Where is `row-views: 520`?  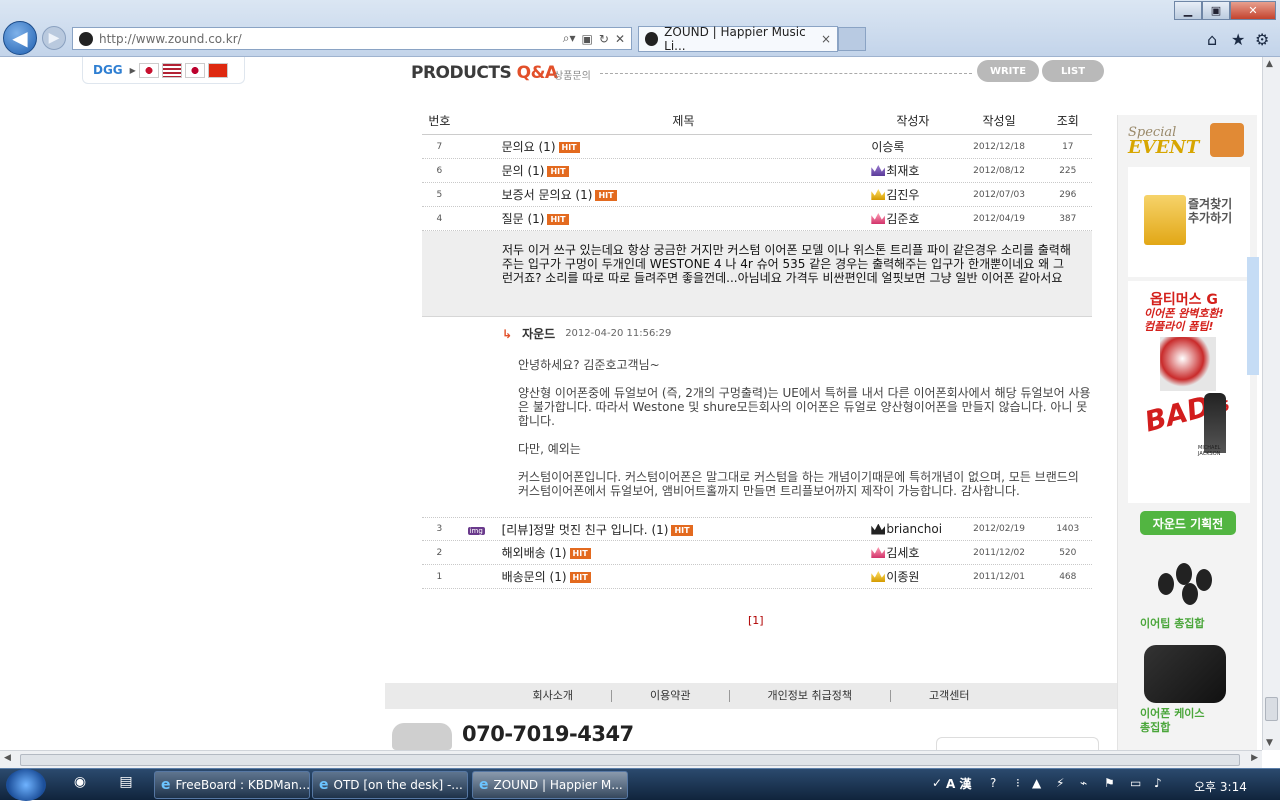
row-views: 520 is located at coordinates (1068, 552).